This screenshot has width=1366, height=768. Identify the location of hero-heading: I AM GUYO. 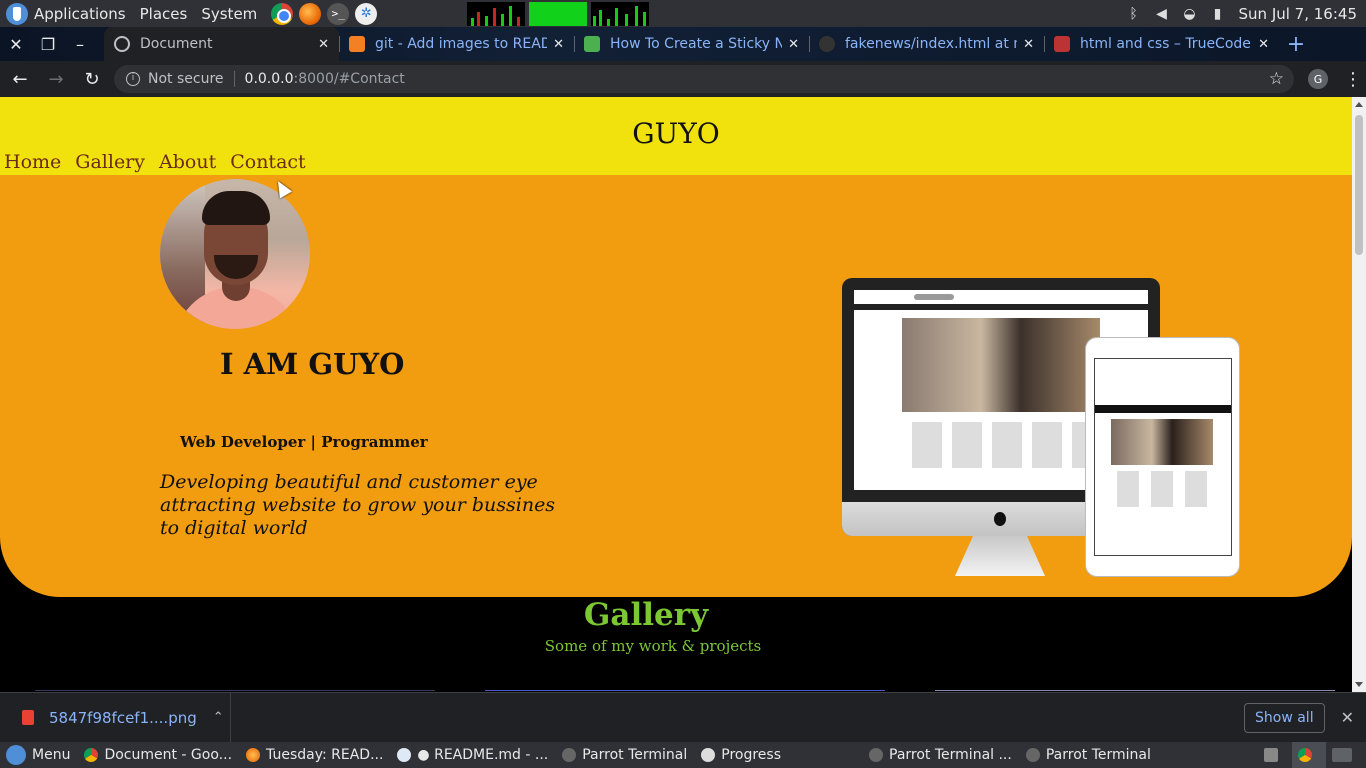
(312, 364).